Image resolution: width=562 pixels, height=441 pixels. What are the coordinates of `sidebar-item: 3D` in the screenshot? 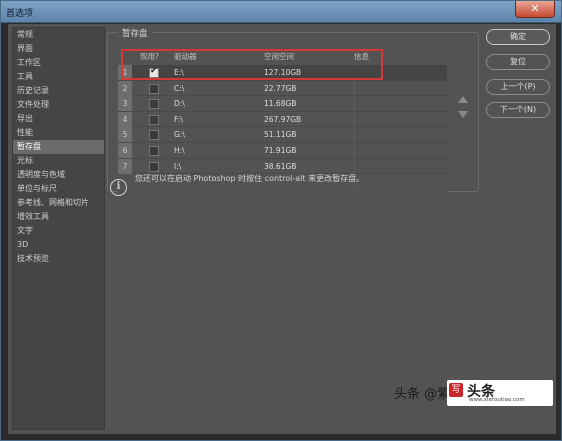 It's located at (58, 245).